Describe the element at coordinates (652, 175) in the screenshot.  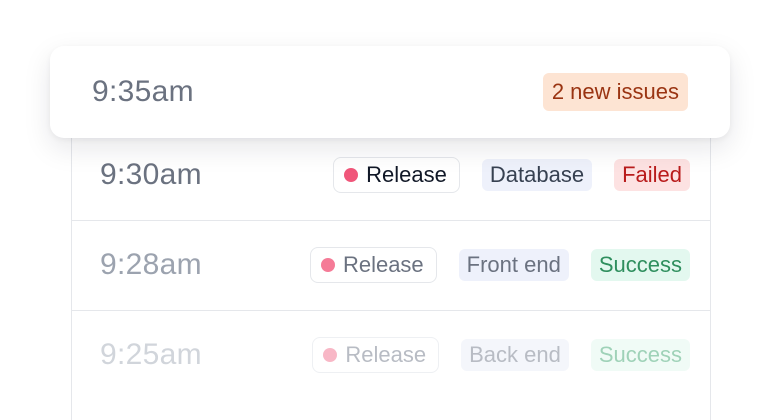
I see `status-badge: Failed` at that location.